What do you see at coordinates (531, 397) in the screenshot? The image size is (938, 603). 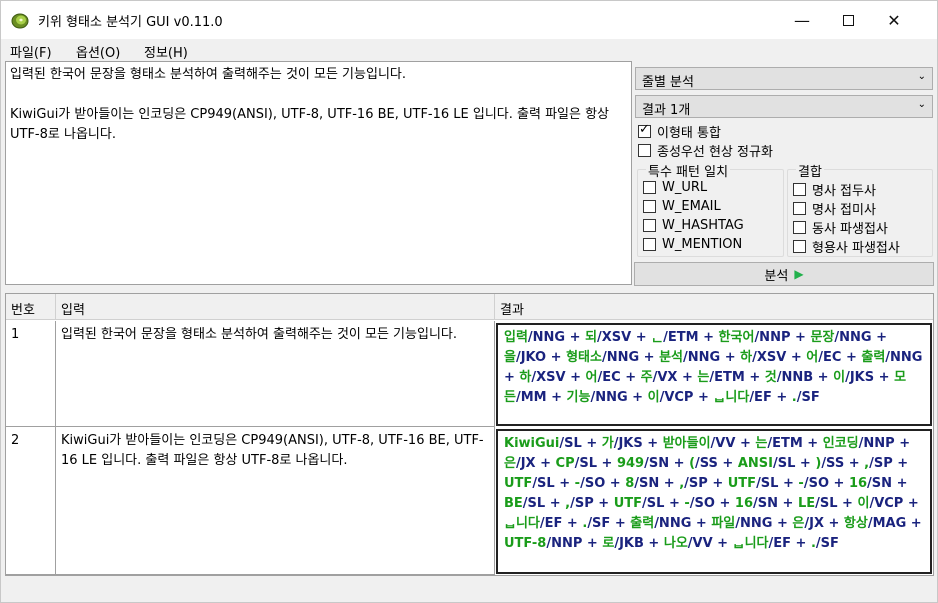 I see `morph-tag: /MM` at bounding box center [531, 397].